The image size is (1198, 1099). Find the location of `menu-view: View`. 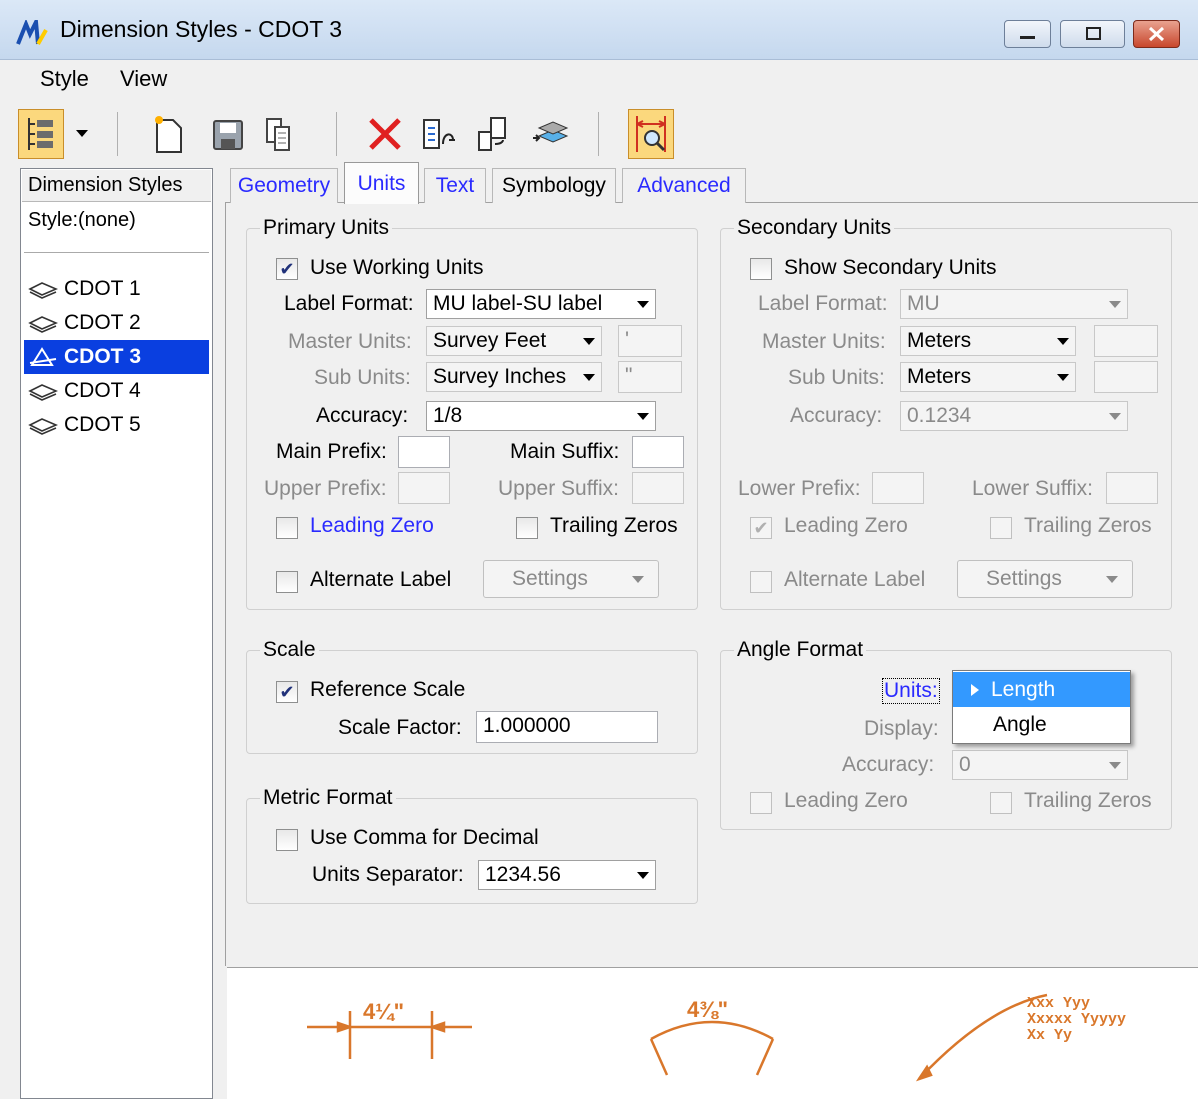

menu-view: View is located at coordinates (143, 79).